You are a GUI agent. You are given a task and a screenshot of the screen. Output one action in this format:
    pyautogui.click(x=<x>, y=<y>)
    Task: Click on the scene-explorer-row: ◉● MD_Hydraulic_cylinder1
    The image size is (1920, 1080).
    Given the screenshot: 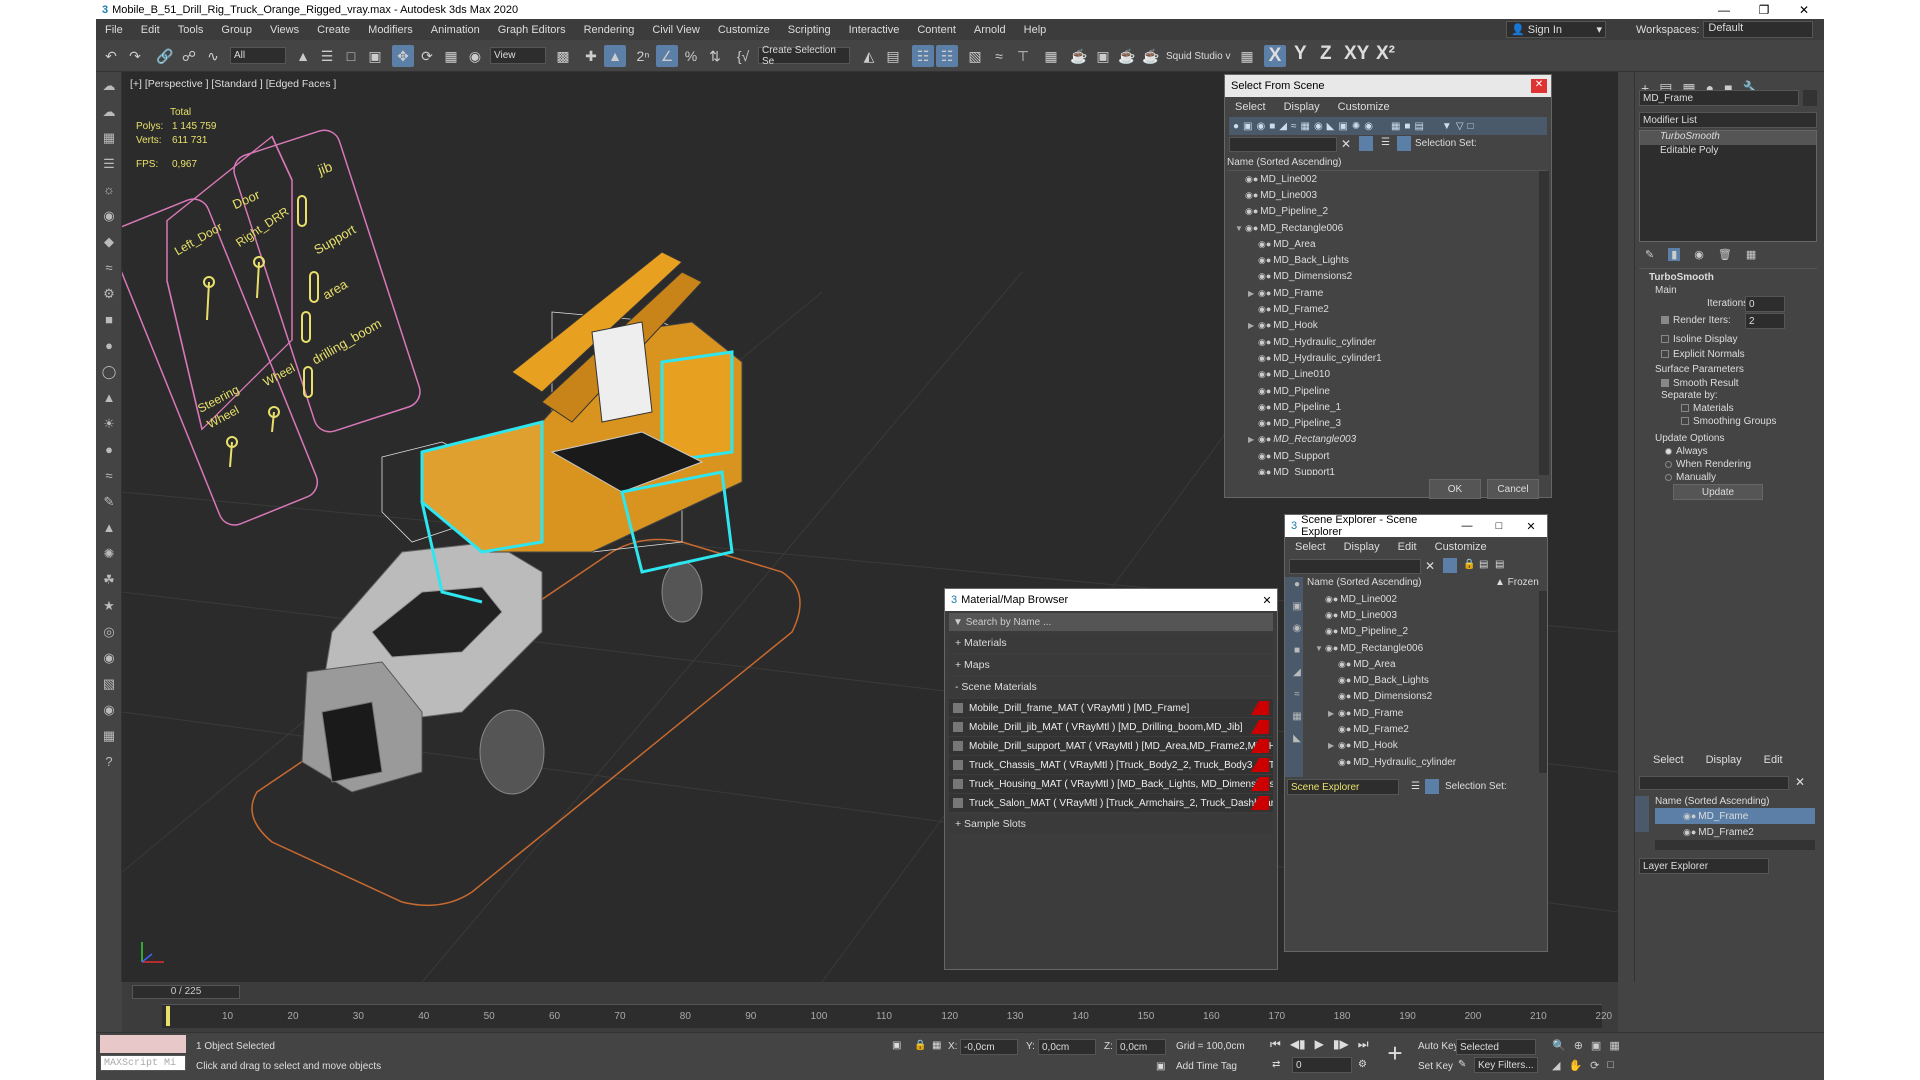 What is the action you would take?
    pyautogui.click(x=1422, y=772)
    